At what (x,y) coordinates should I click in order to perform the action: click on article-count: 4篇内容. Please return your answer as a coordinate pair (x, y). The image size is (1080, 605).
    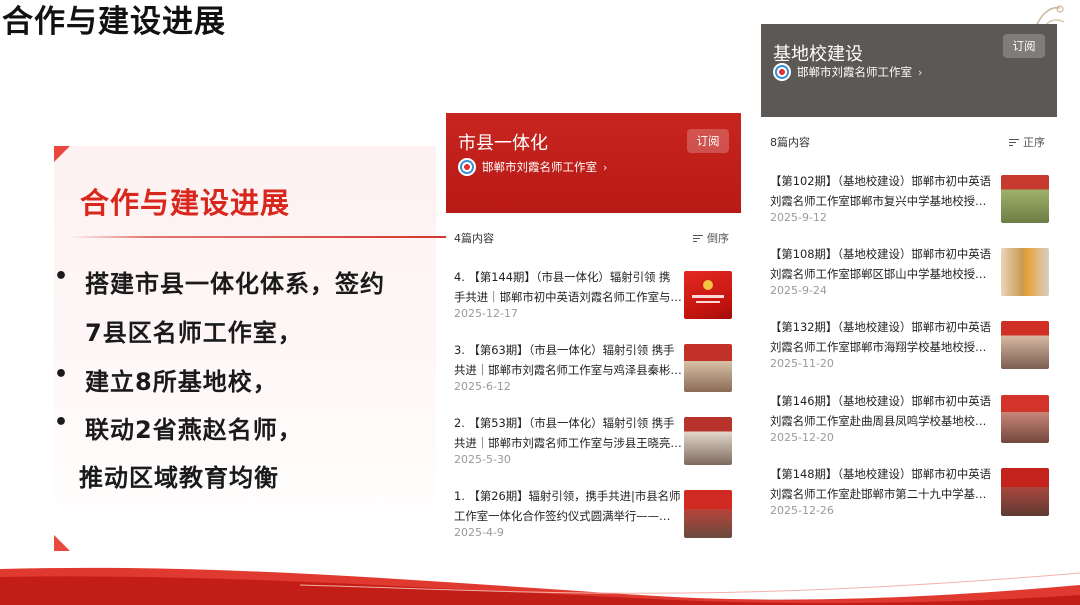
    Looking at the image, I should click on (474, 238).